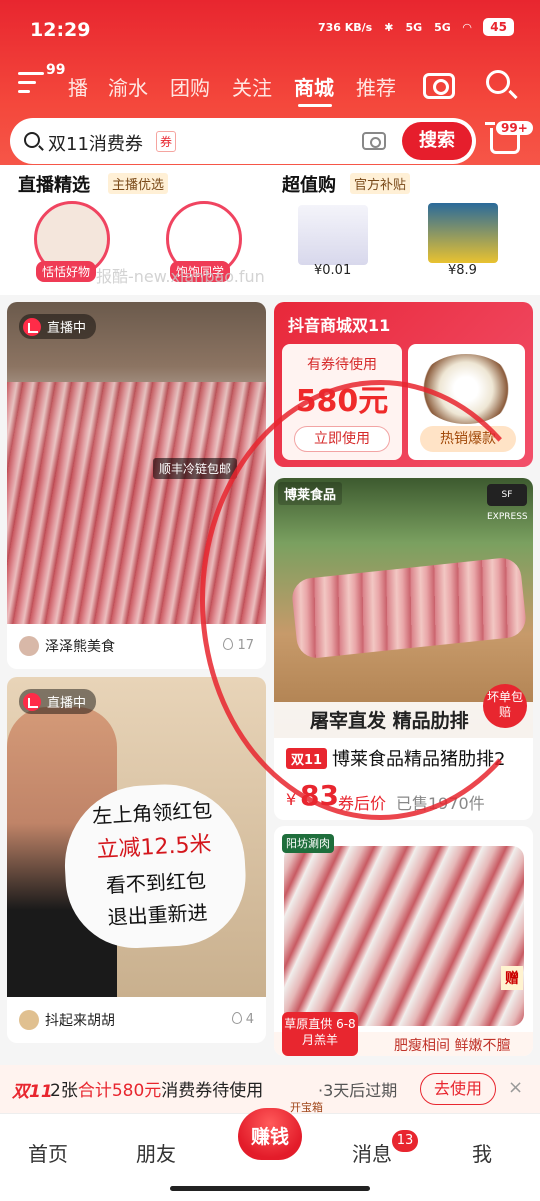 The image size is (540, 1201). What do you see at coordinates (515, 1087) in the screenshot?
I see `close-icon: ×` at bounding box center [515, 1087].